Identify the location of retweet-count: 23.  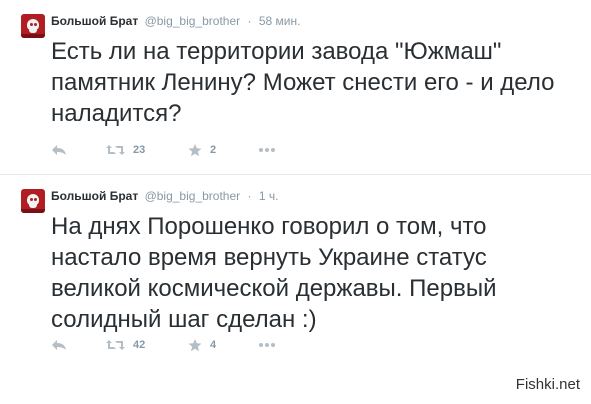
(139, 150).